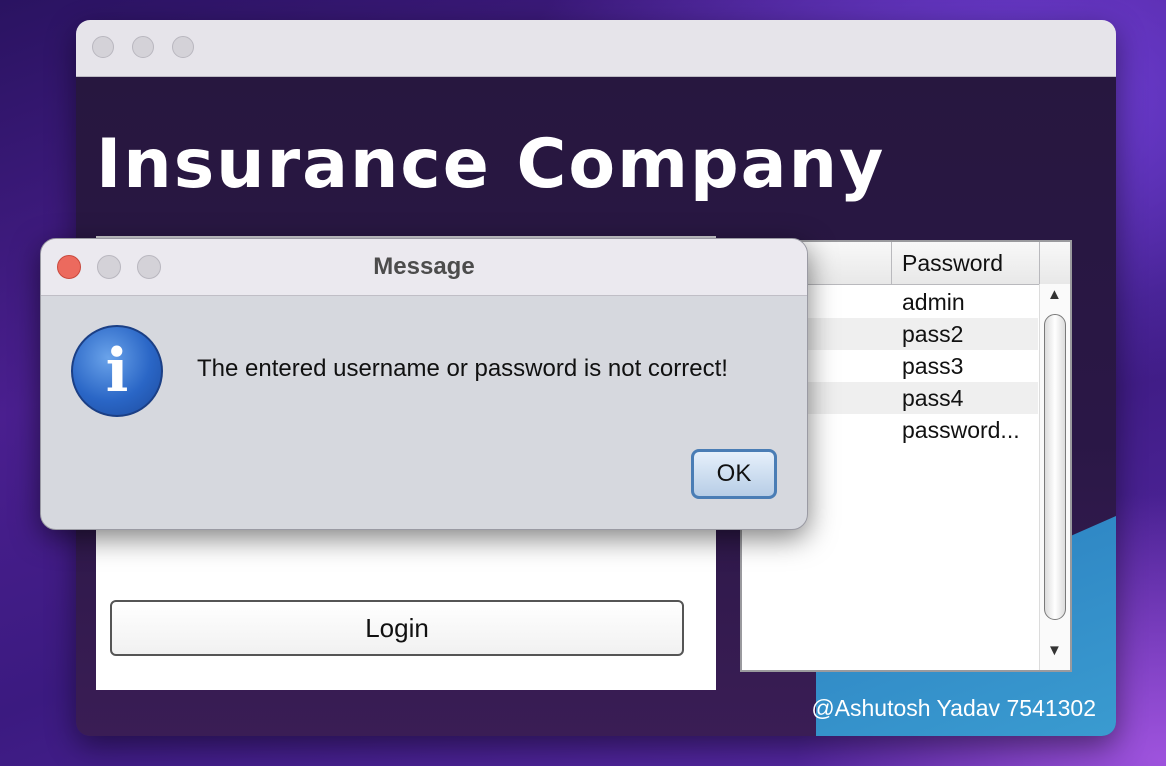 The width and height of the screenshot is (1166, 766). I want to click on column-header-password: Password, so click(966, 263).